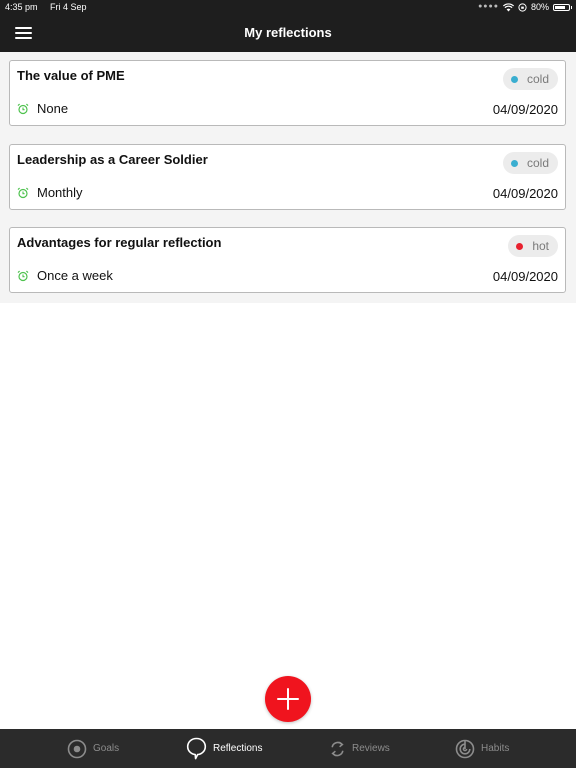 The width and height of the screenshot is (576, 768). What do you see at coordinates (21, 7) in the screenshot?
I see `status-time: 4:35 pm` at bounding box center [21, 7].